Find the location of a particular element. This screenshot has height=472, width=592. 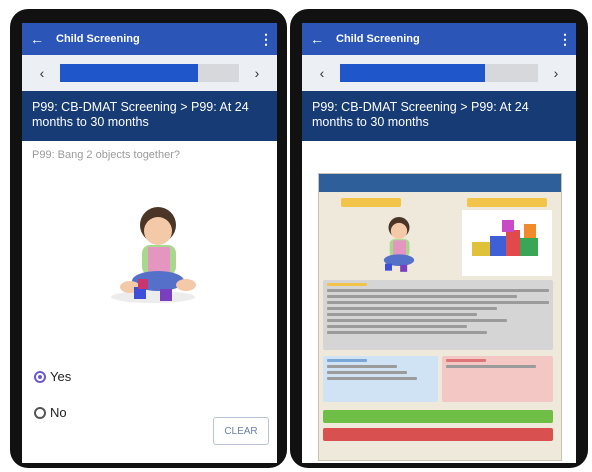

poster-green-bar is located at coordinates (438, 416).